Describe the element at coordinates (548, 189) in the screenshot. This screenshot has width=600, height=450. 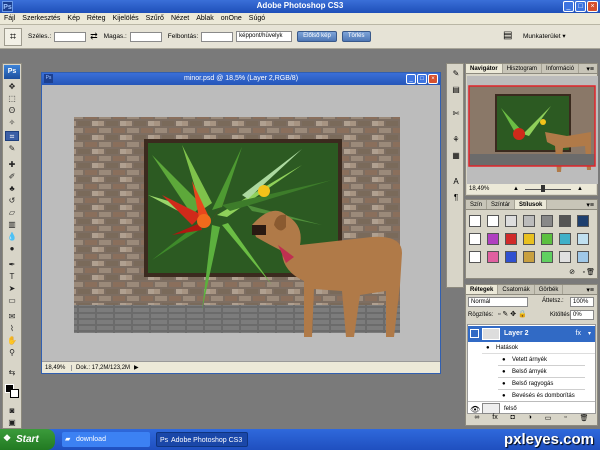
I see `zoom-slider` at that location.